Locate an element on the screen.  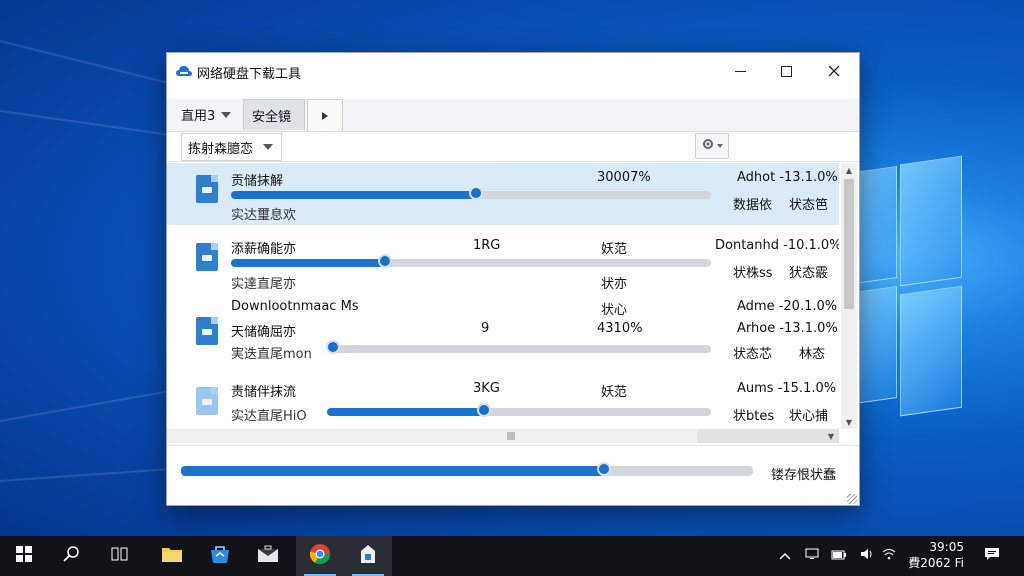
start-button is located at coordinates (24, 556).